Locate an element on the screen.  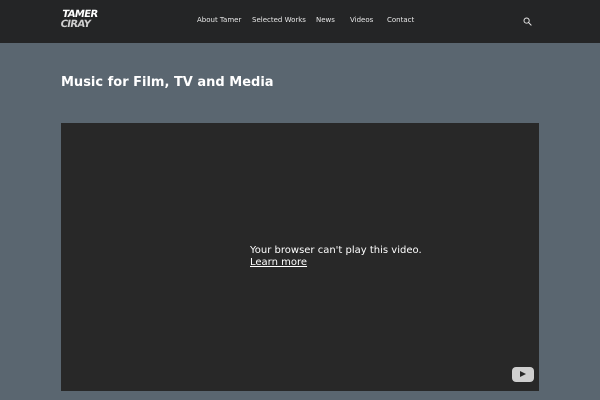
nav-item-about-tamer: About Tamer is located at coordinates (219, 20).